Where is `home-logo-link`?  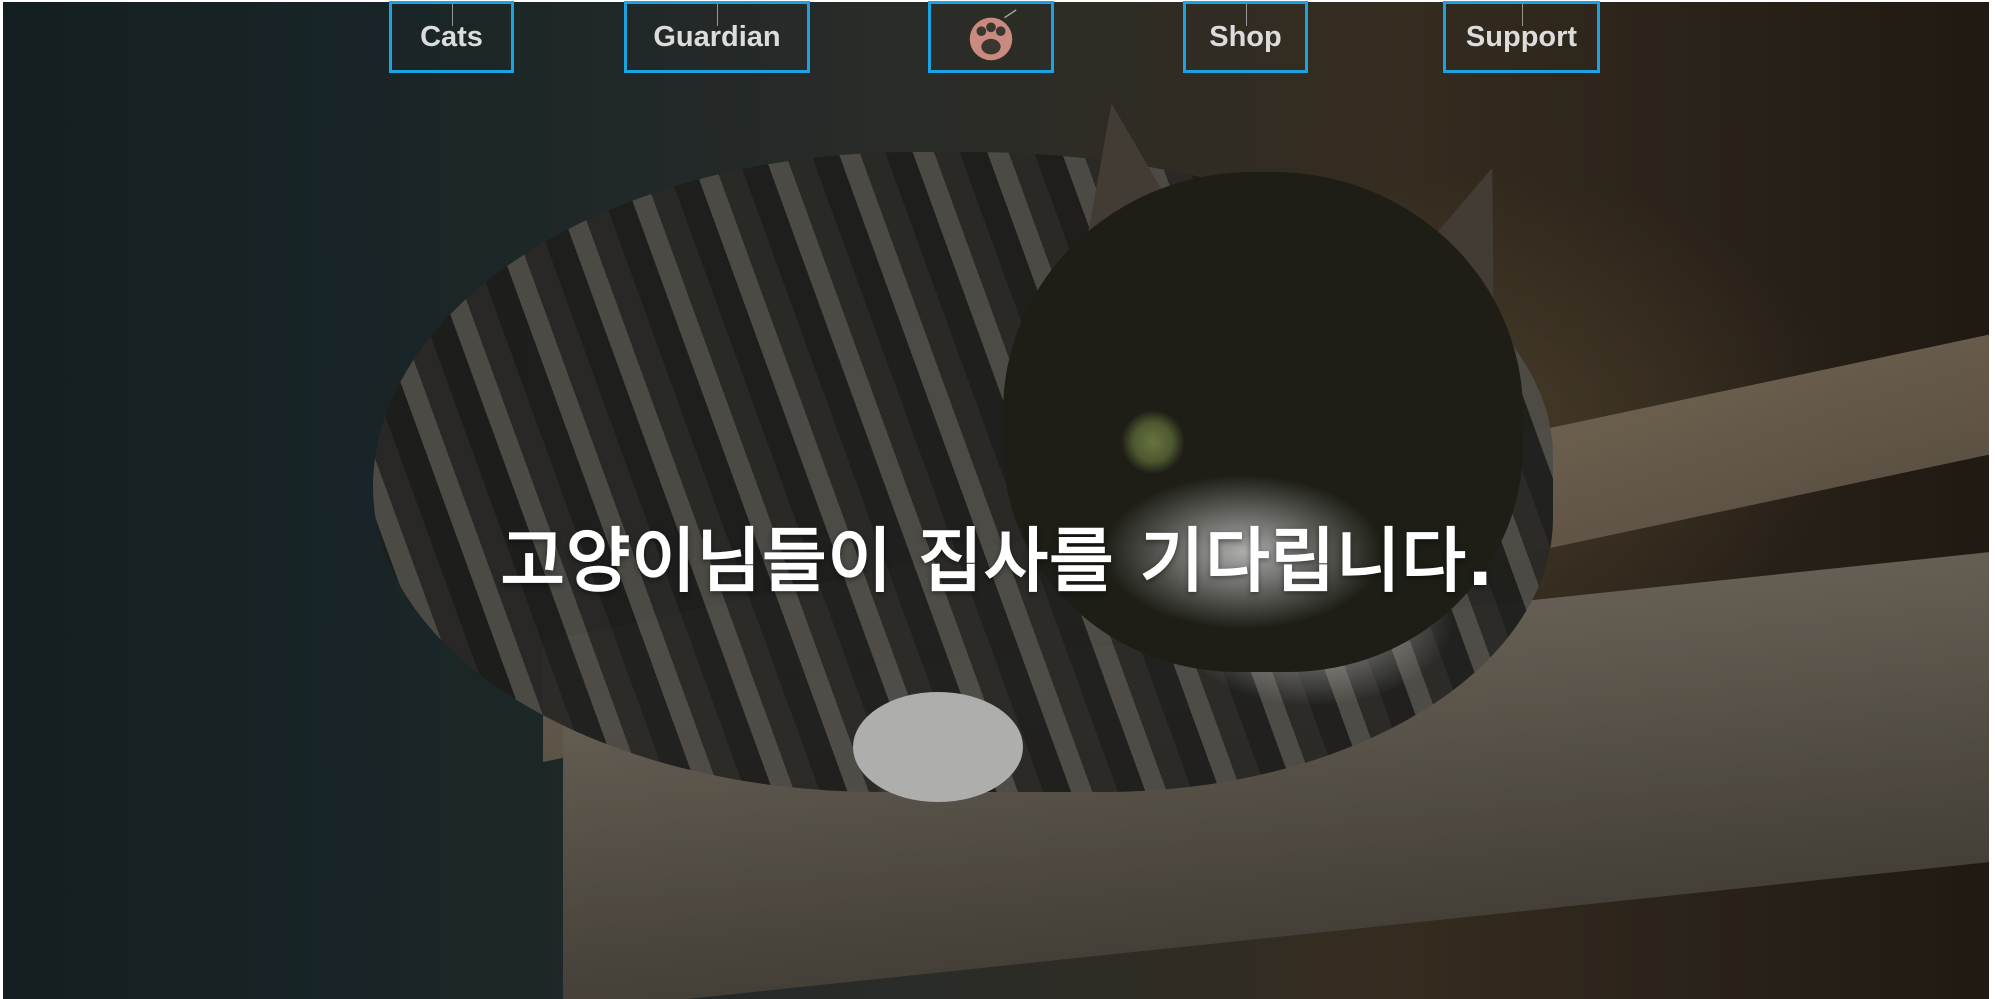 home-logo-link is located at coordinates (991, 37).